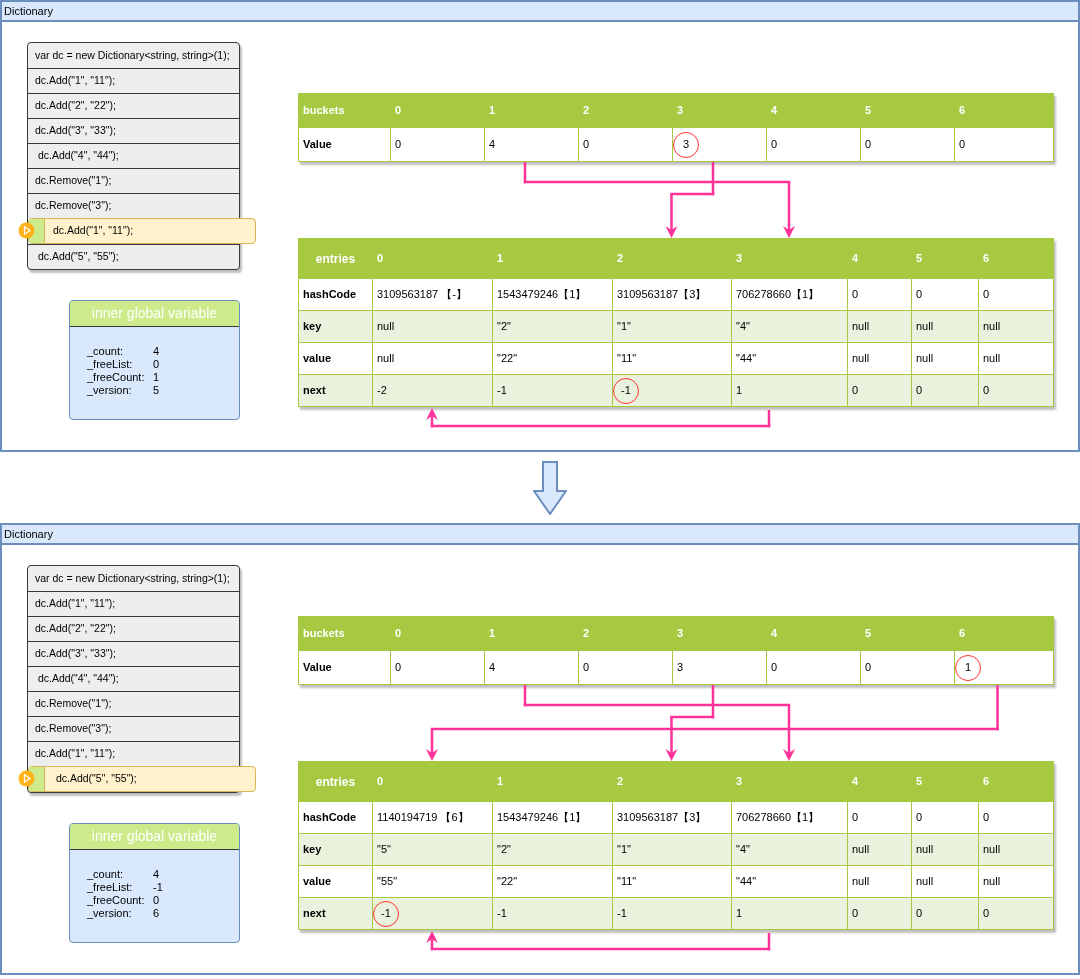  I want to click on column-header: buckets, so click(344, 110).